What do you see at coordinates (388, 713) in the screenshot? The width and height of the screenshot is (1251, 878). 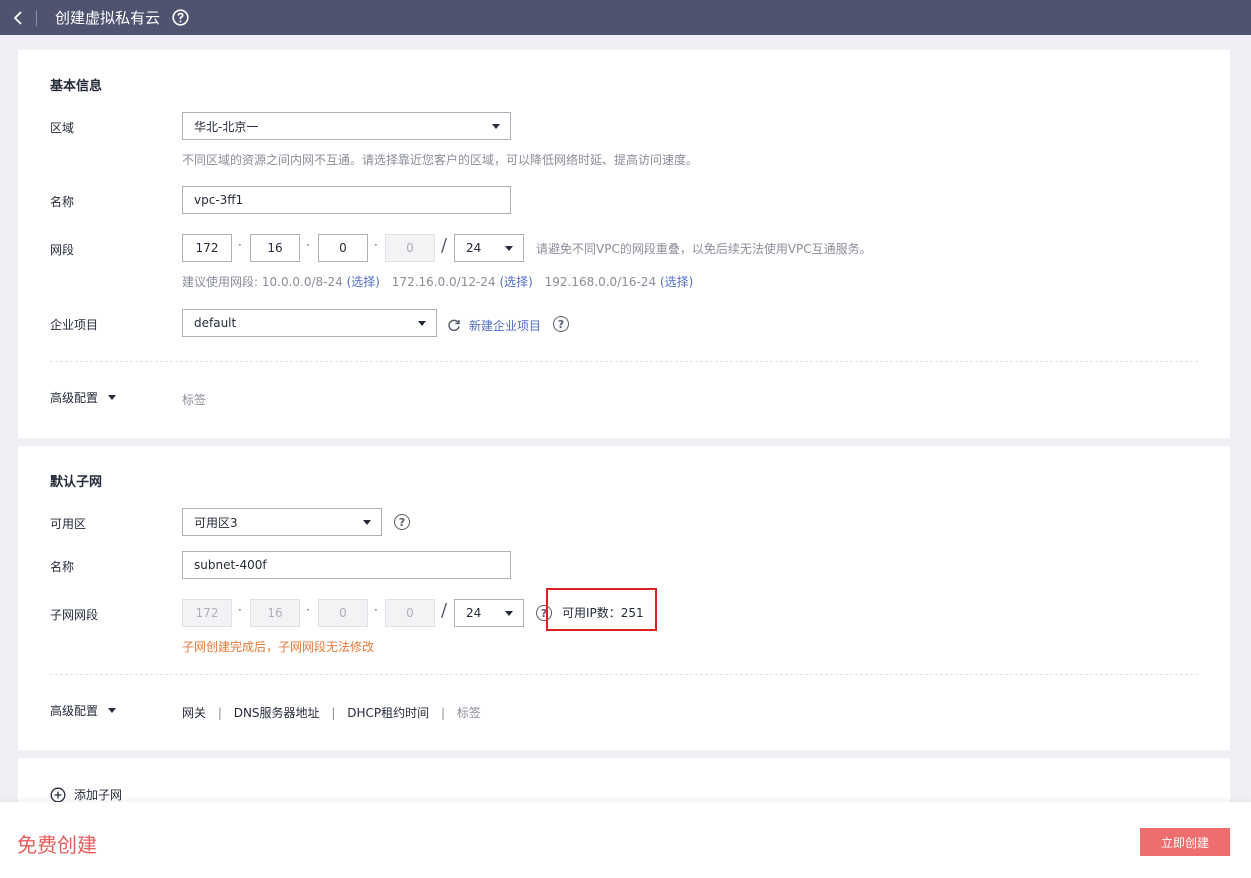 I see `dhcp-label: DHCP租约时间` at bounding box center [388, 713].